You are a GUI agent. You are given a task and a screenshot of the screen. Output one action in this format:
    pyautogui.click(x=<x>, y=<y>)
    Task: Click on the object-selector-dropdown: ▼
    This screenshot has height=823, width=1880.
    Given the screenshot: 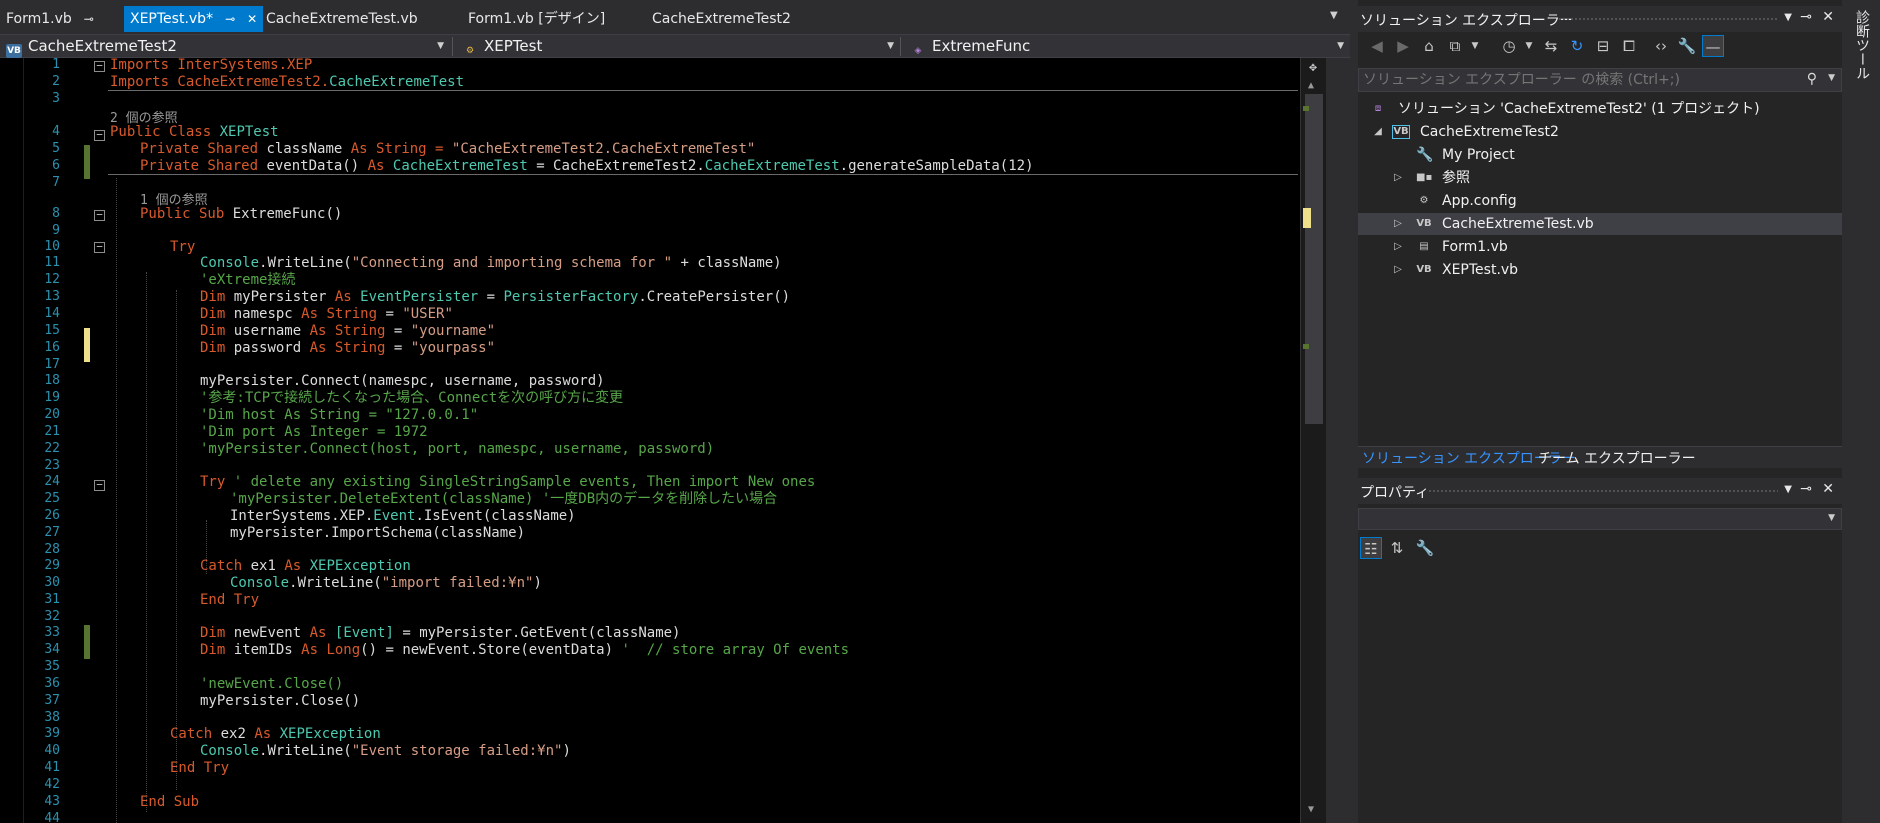 What is the action you would take?
    pyautogui.click(x=1600, y=519)
    